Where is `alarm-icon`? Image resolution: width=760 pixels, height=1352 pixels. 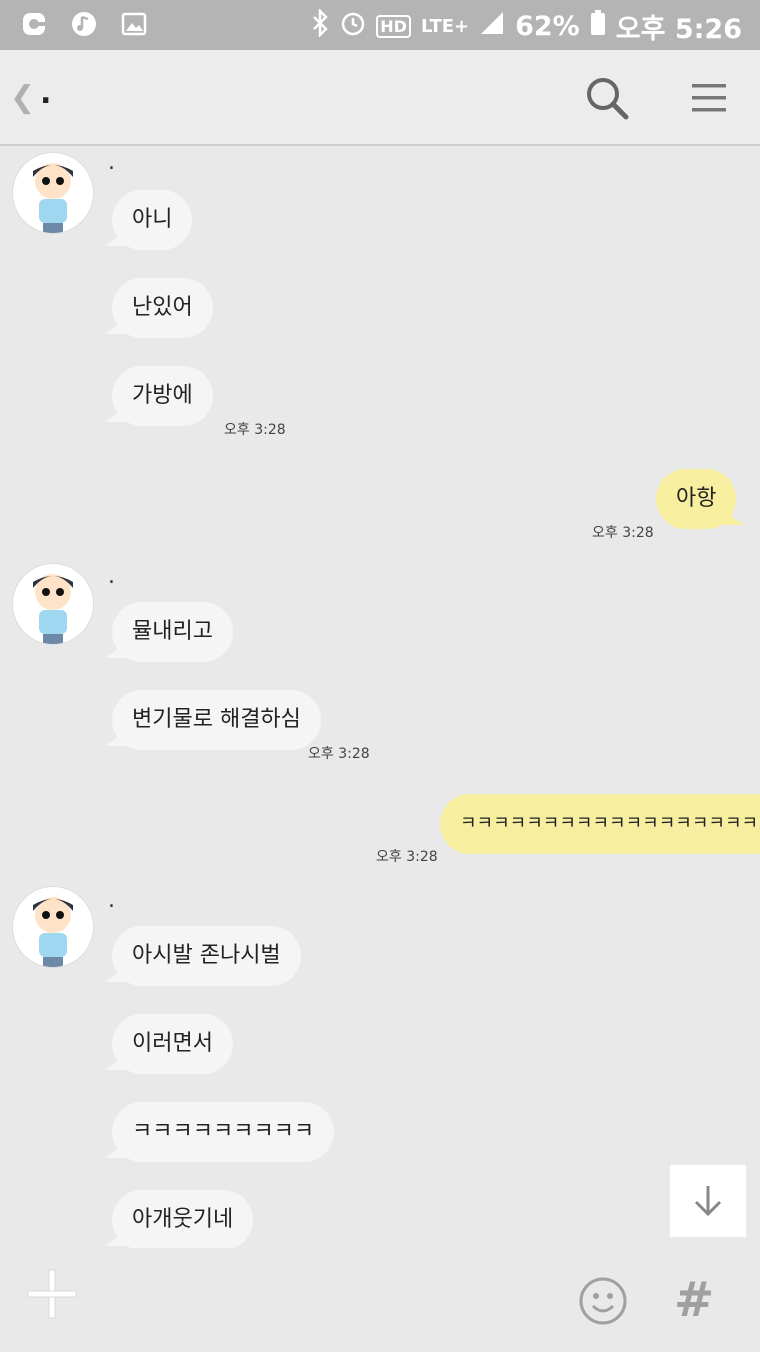 alarm-icon is located at coordinates (353, 26).